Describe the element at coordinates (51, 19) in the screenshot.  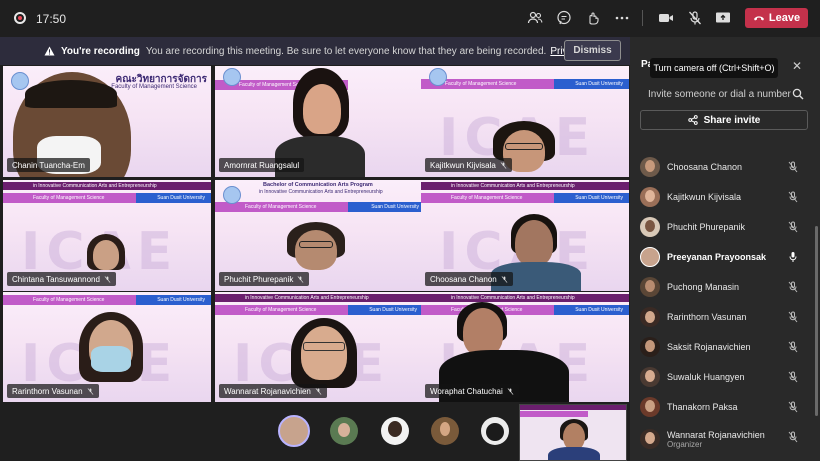
I see `meeting-timer: 17:50` at that location.